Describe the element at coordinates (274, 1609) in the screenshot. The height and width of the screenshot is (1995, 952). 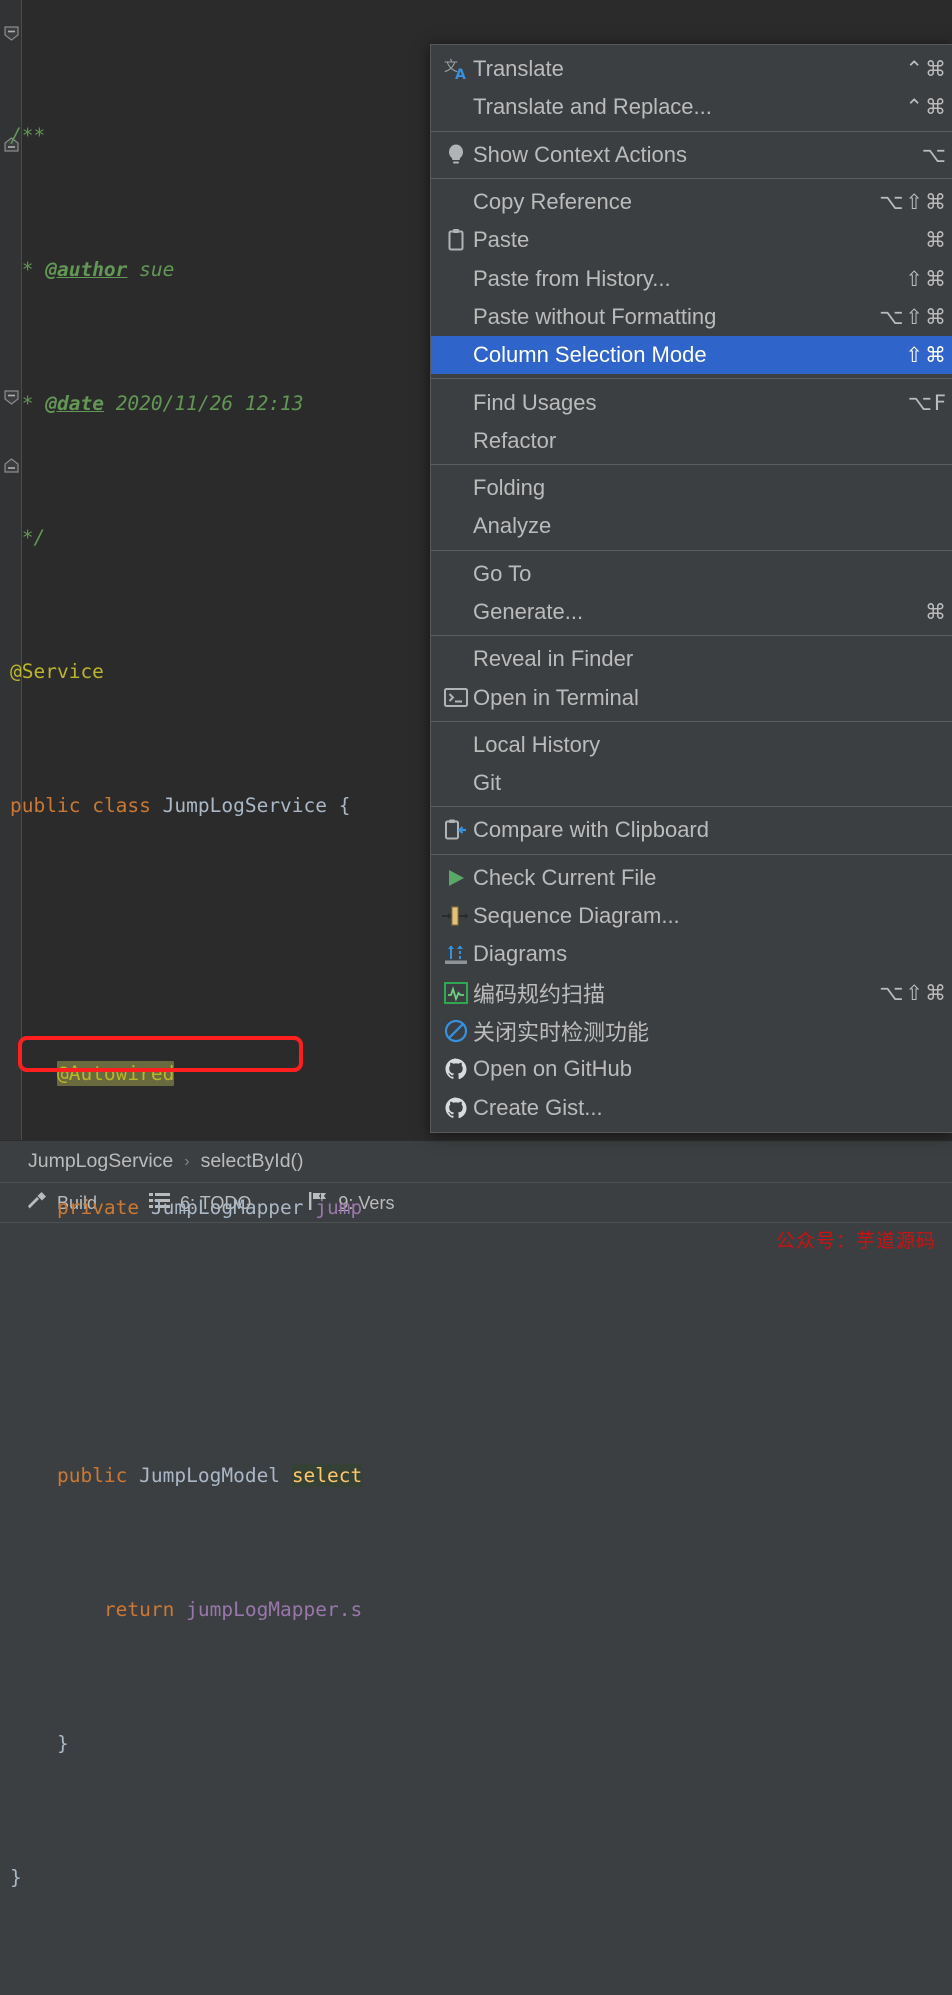
I see `code-token-mapper-ref: jumpLogMapper.s` at that location.